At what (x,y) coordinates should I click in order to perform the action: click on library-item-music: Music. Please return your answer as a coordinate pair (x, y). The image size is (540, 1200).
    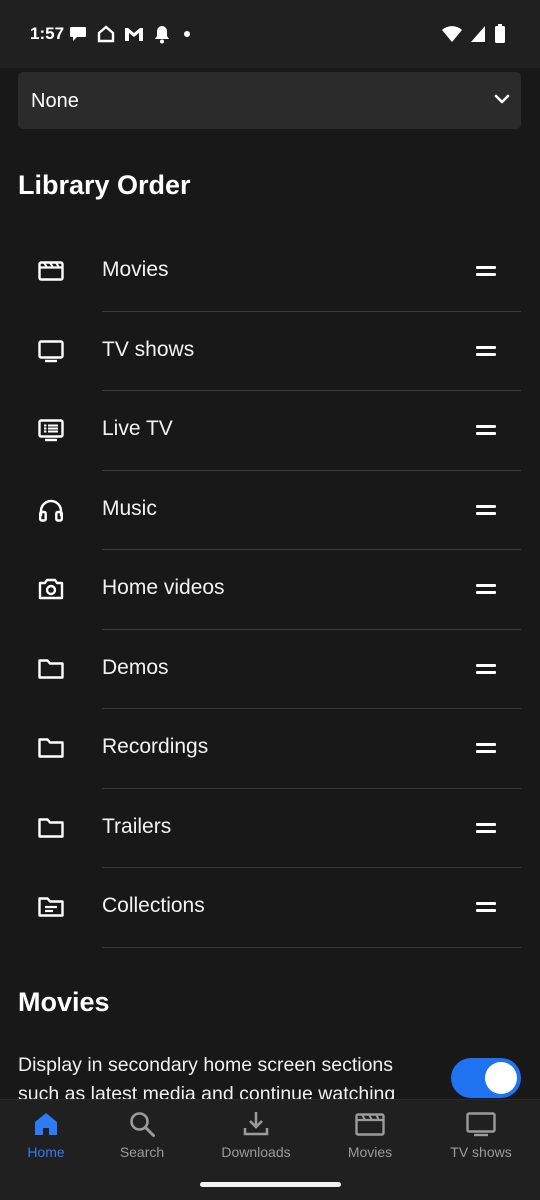
    Looking at the image, I should click on (270, 510).